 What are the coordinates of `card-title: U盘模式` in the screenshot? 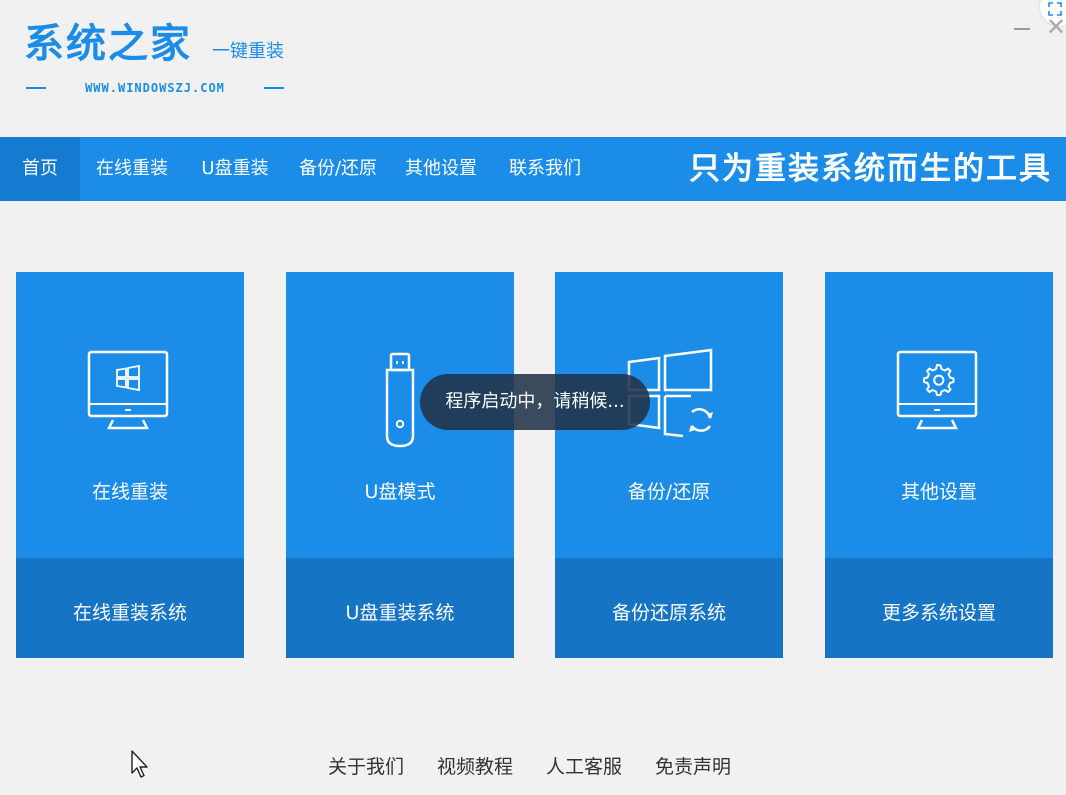 It's located at (400, 492).